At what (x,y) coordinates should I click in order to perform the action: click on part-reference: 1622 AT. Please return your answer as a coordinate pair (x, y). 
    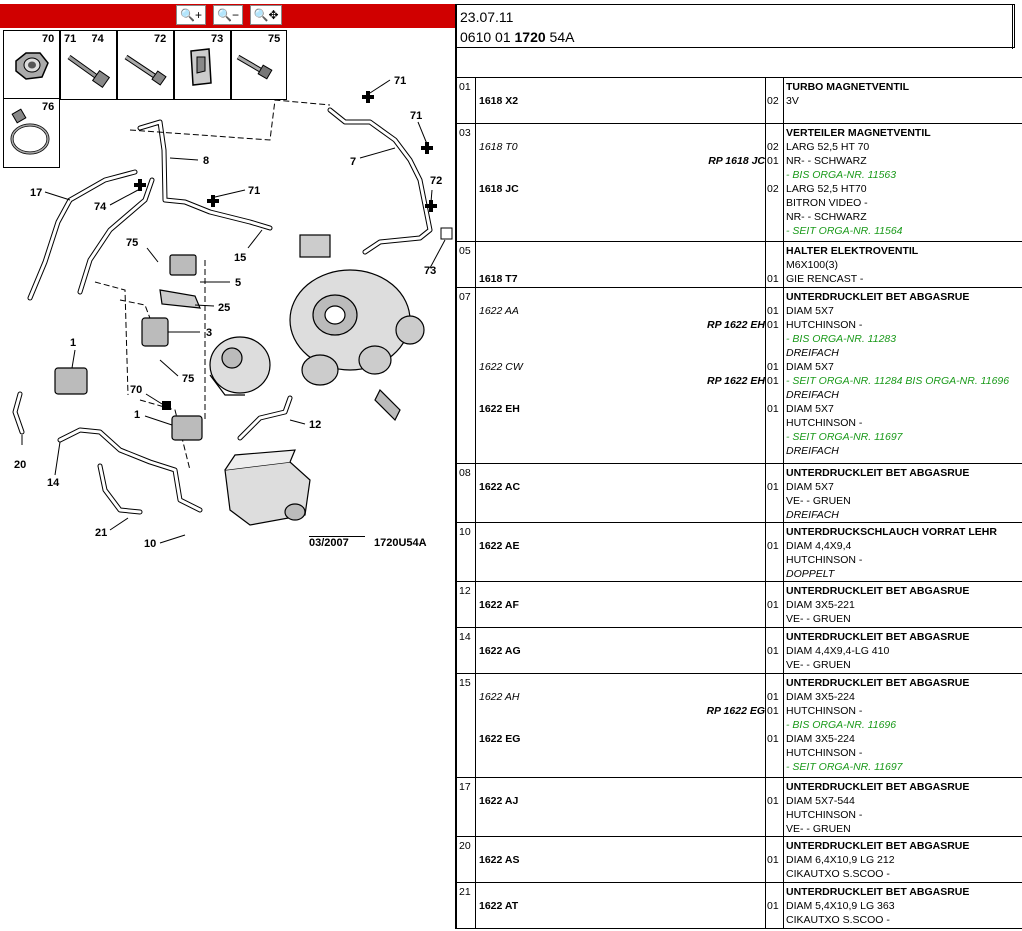
    Looking at the image, I should click on (498, 906).